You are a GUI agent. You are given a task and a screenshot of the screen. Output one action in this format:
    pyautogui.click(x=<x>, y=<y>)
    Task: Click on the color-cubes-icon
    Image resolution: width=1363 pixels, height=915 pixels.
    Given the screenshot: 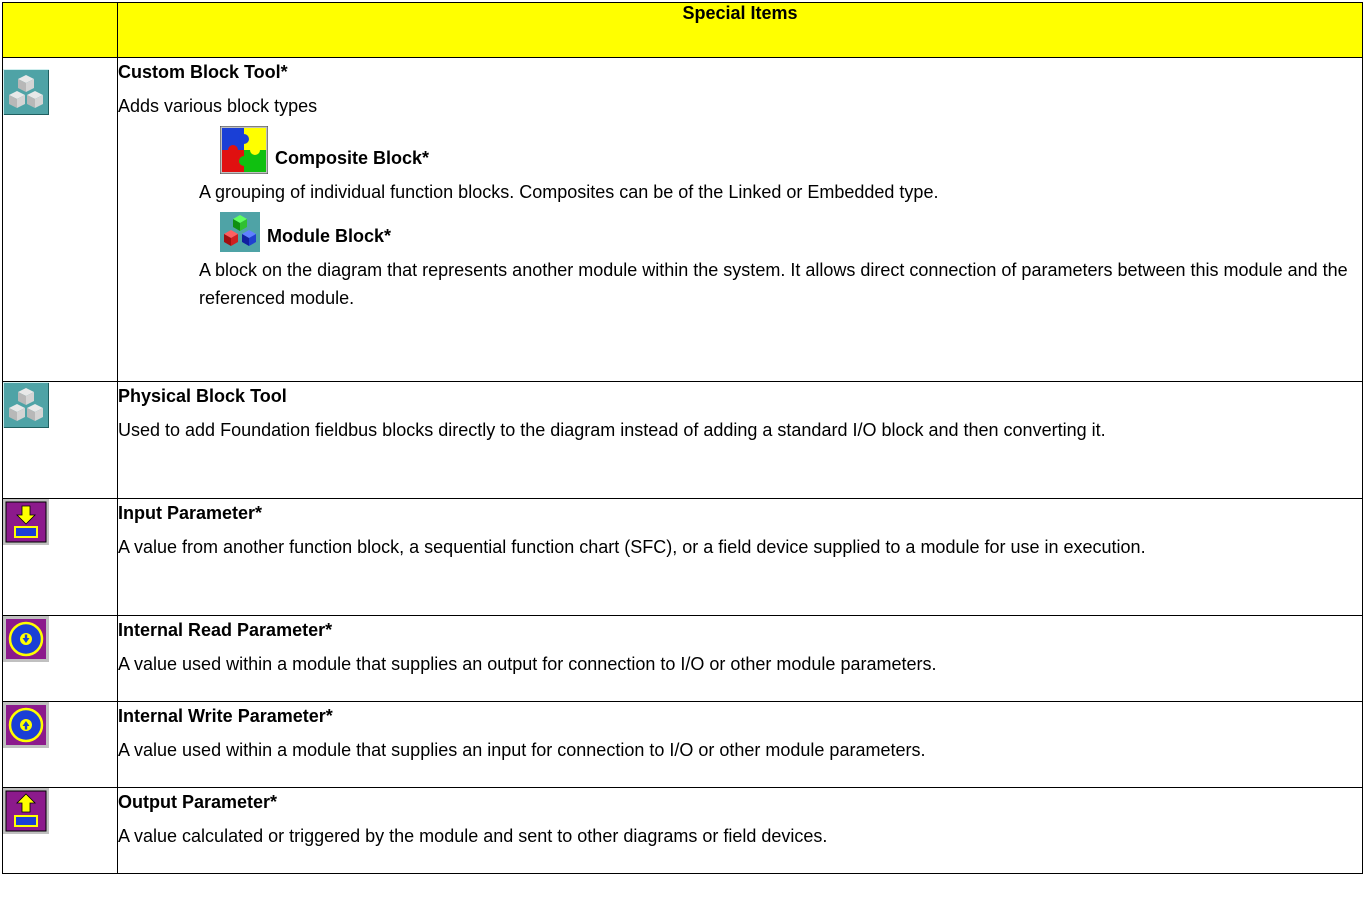 What is the action you would take?
    pyautogui.click(x=240, y=232)
    